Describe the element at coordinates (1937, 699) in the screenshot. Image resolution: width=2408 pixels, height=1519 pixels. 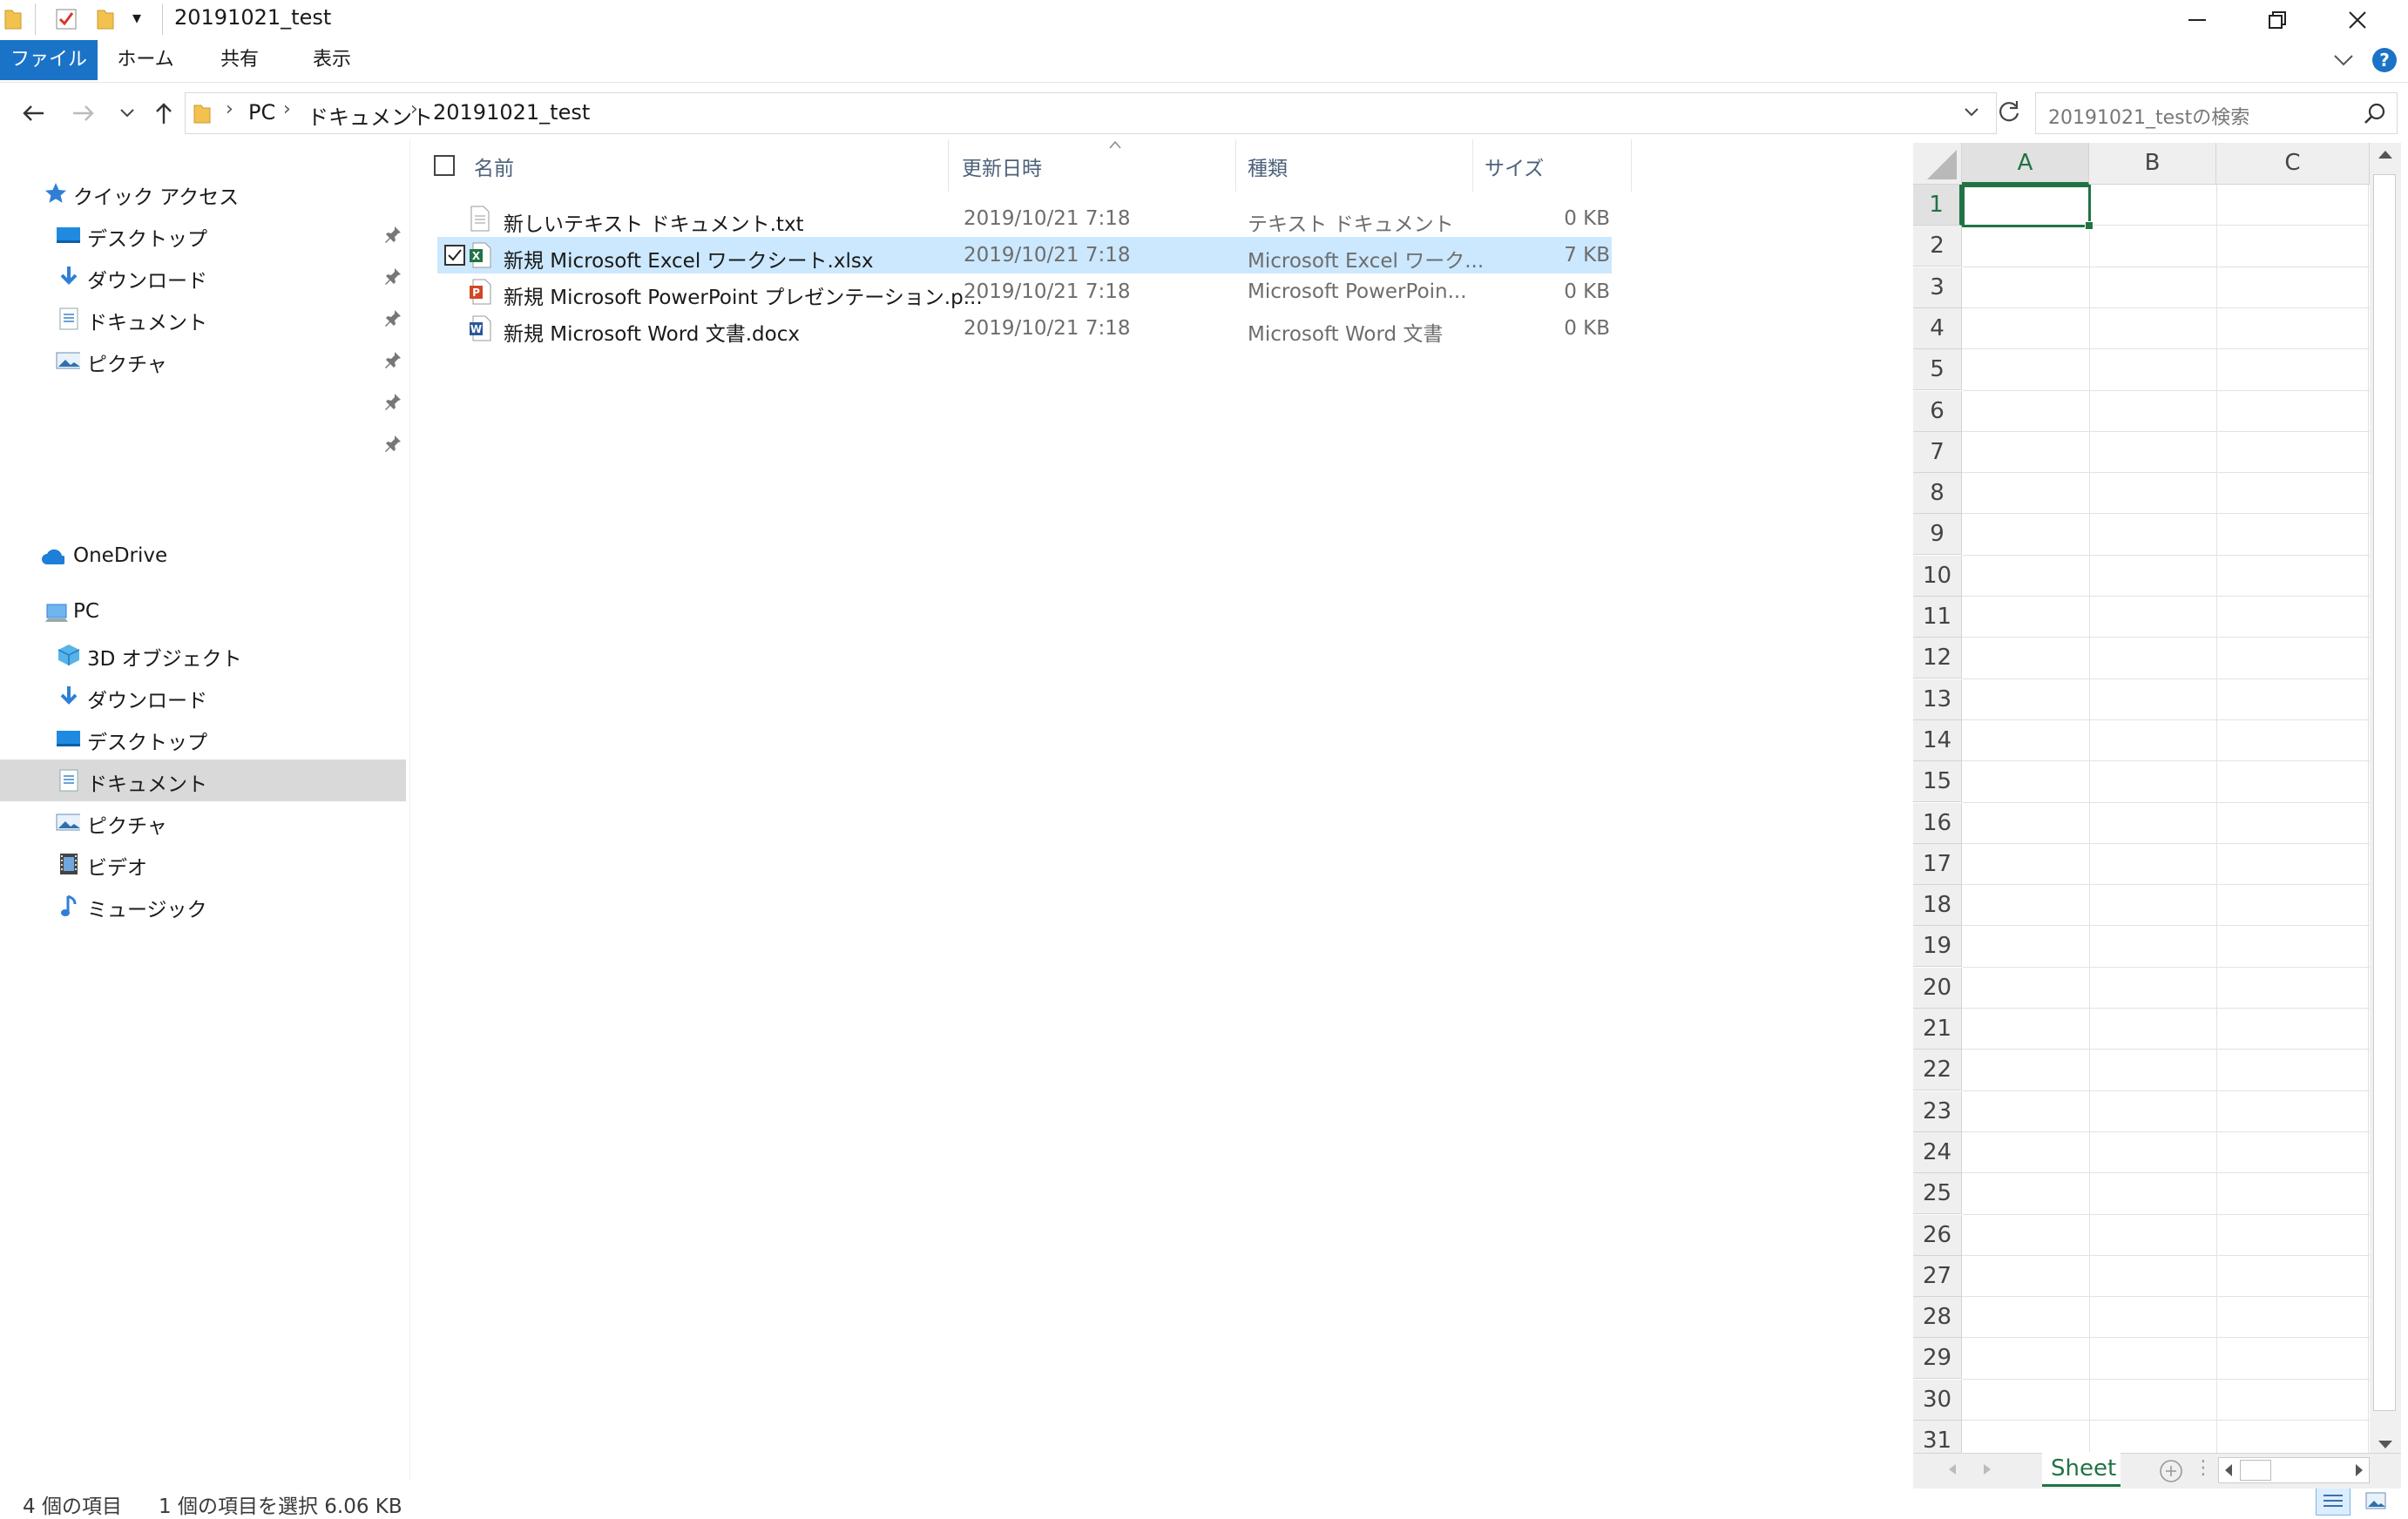
I see `row-header: 13` at that location.